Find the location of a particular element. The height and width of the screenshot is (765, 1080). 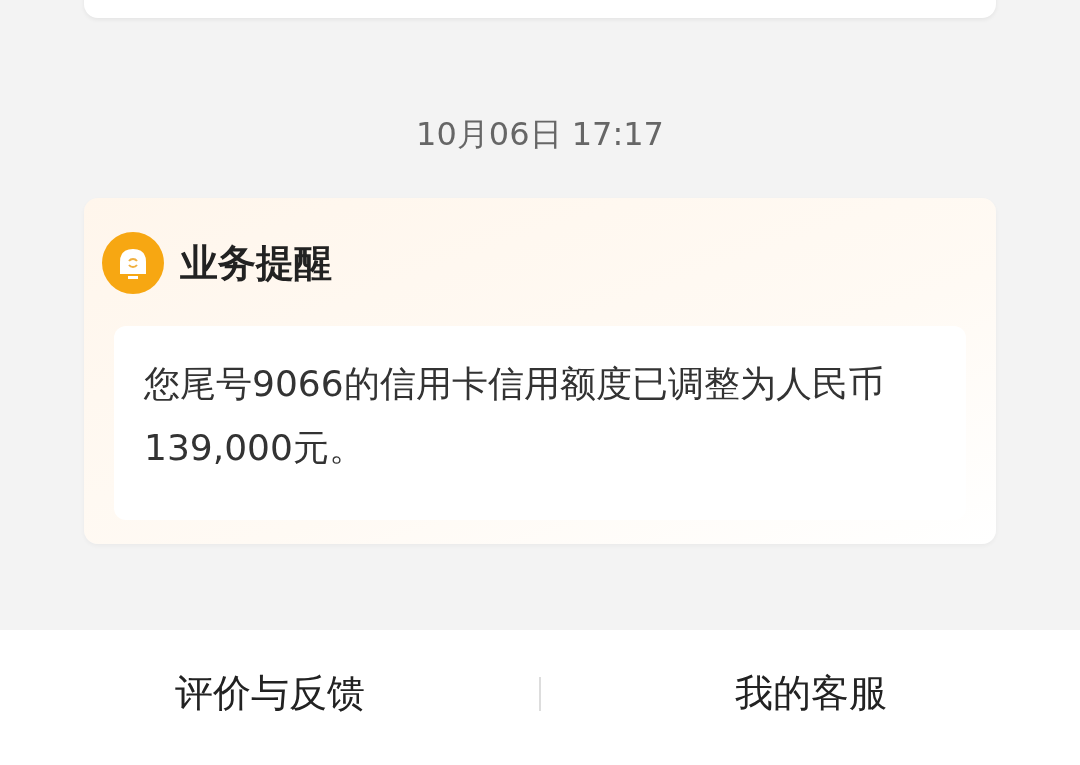

feedback-button: 评价与反馈 is located at coordinates (269, 693).